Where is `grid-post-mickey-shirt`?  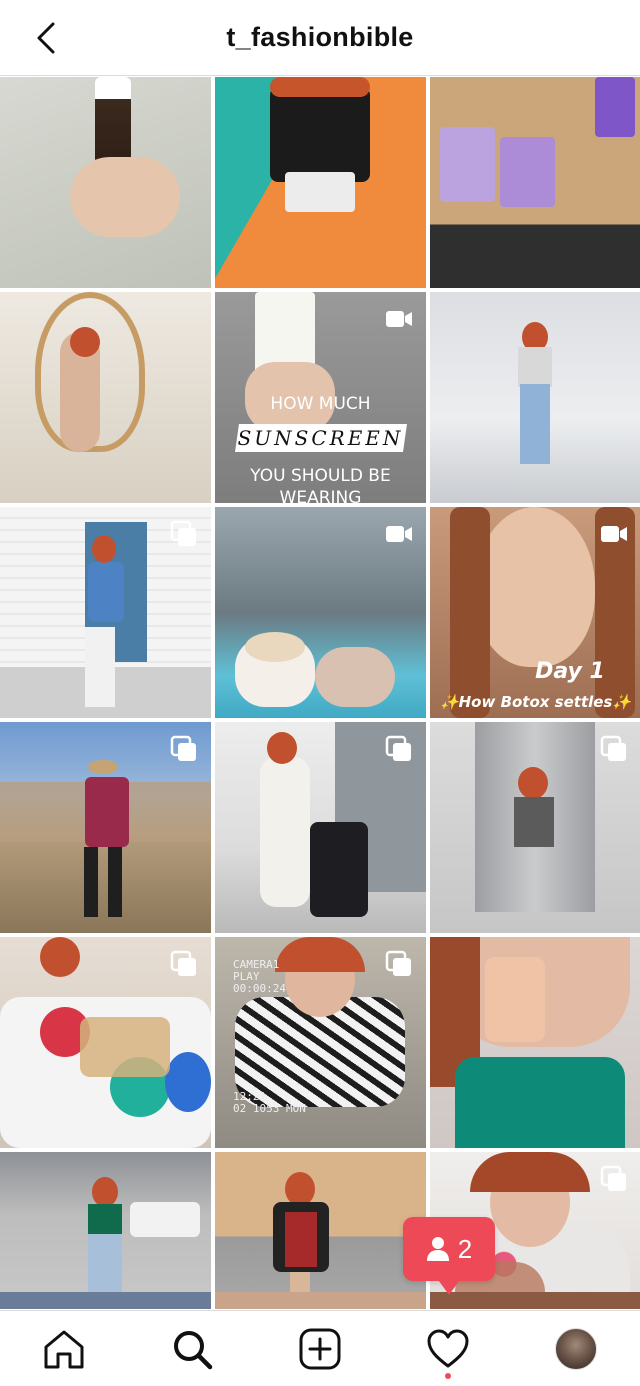 grid-post-mickey-shirt is located at coordinates (320, 182).